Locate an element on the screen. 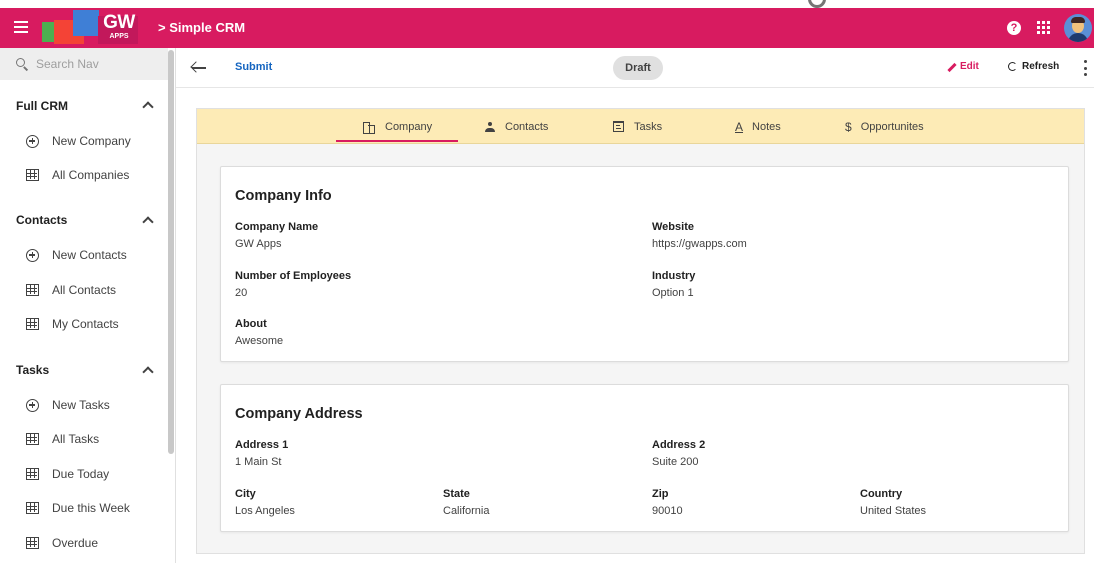  sidebar-item-label: Due Today is located at coordinates (81, 474).